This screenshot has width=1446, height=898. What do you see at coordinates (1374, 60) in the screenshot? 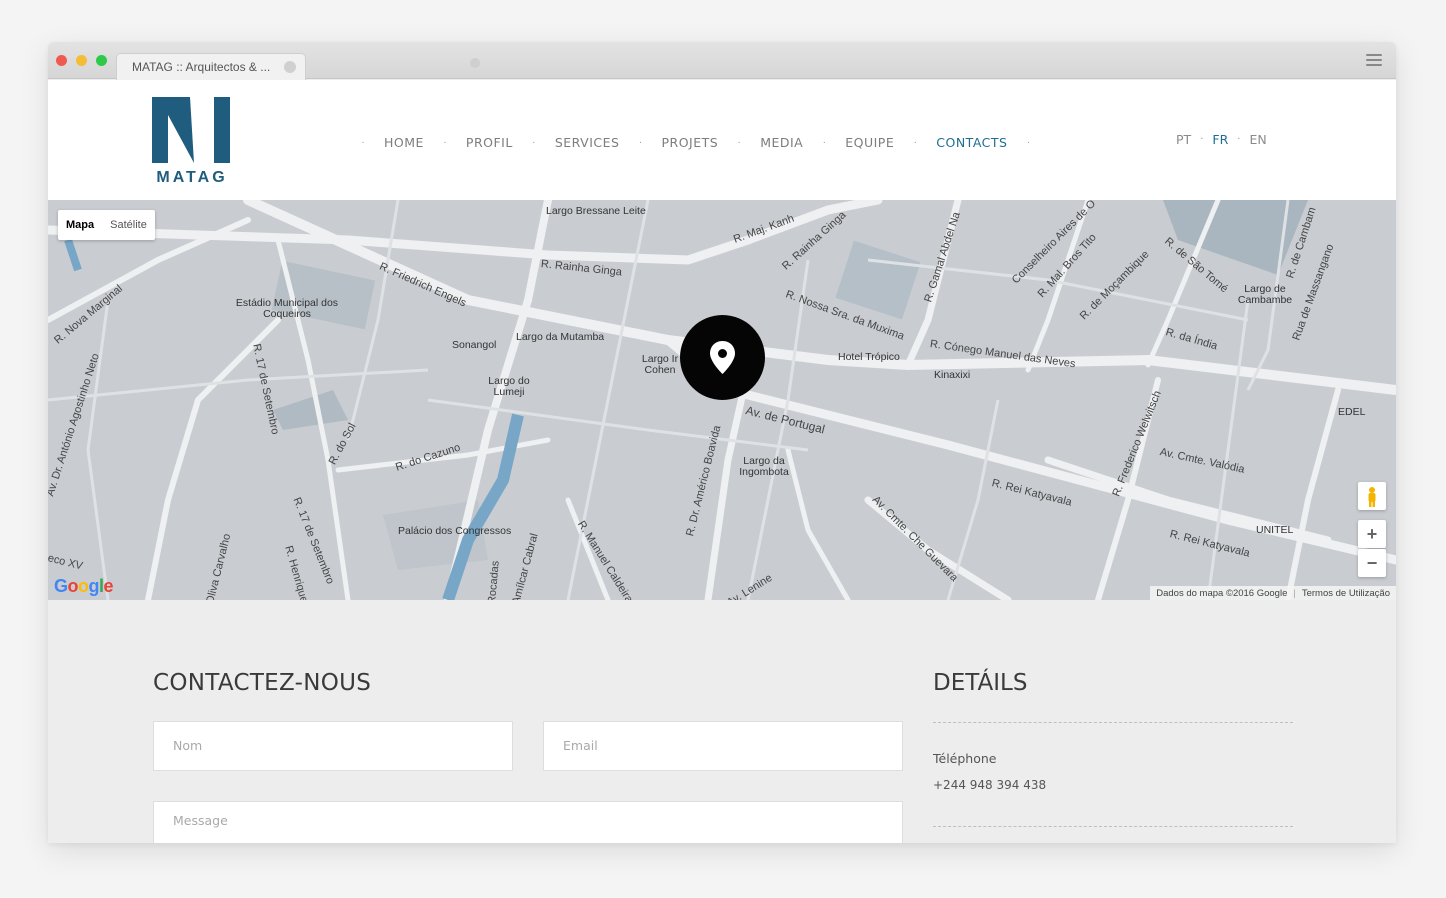
I see `browser-menu-icon` at bounding box center [1374, 60].